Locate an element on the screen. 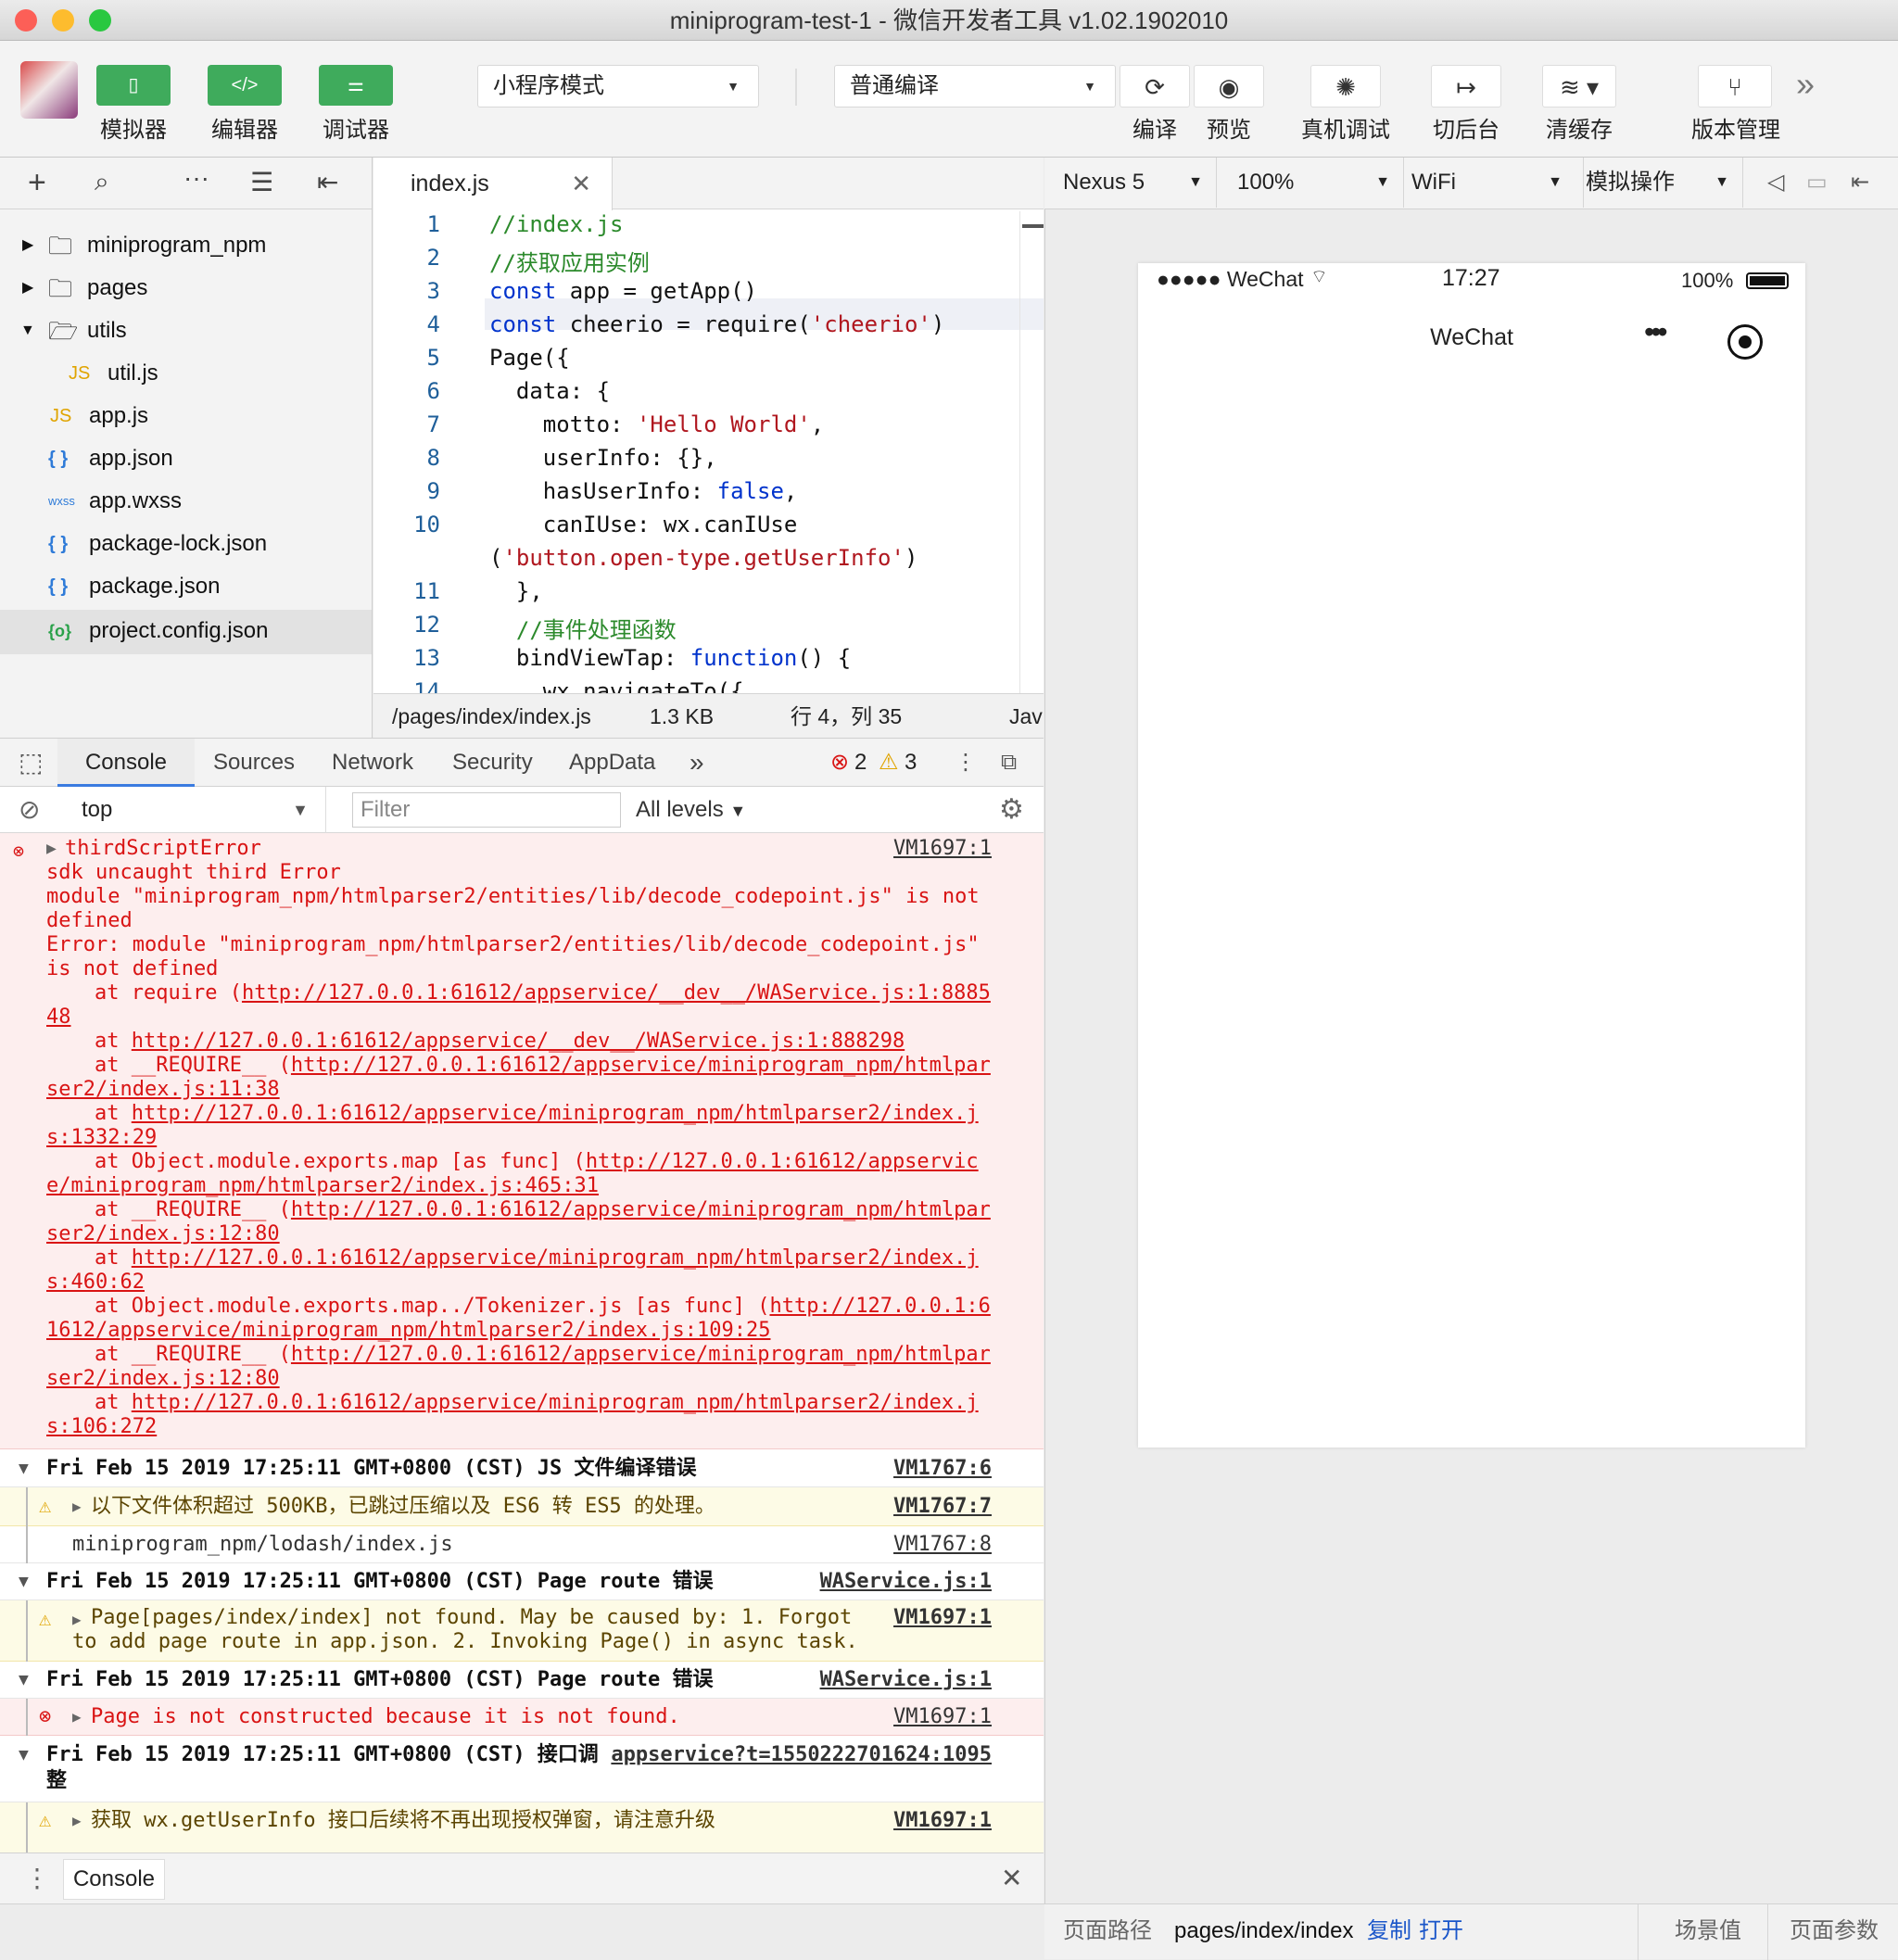 Image resolution: width=1898 pixels, height=1960 pixels. levels-select: All levels ▼ is located at coordinates (691, 810).